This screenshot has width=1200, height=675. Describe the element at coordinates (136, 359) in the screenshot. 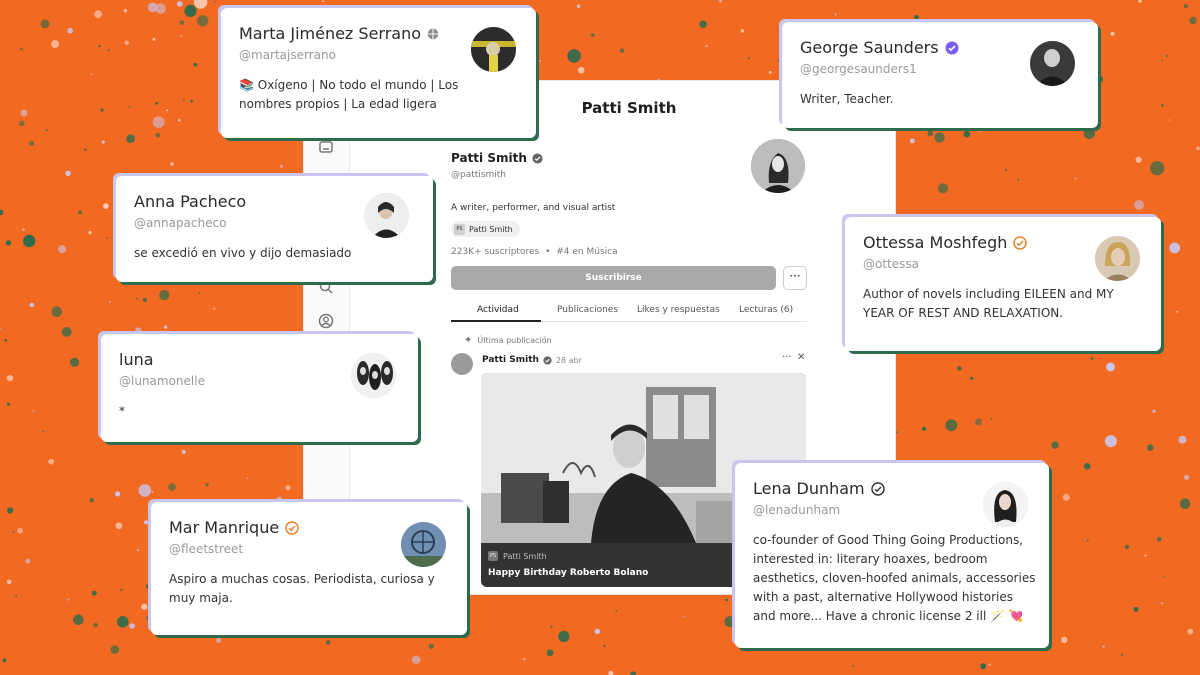

I see `card-name: luna` at that location.